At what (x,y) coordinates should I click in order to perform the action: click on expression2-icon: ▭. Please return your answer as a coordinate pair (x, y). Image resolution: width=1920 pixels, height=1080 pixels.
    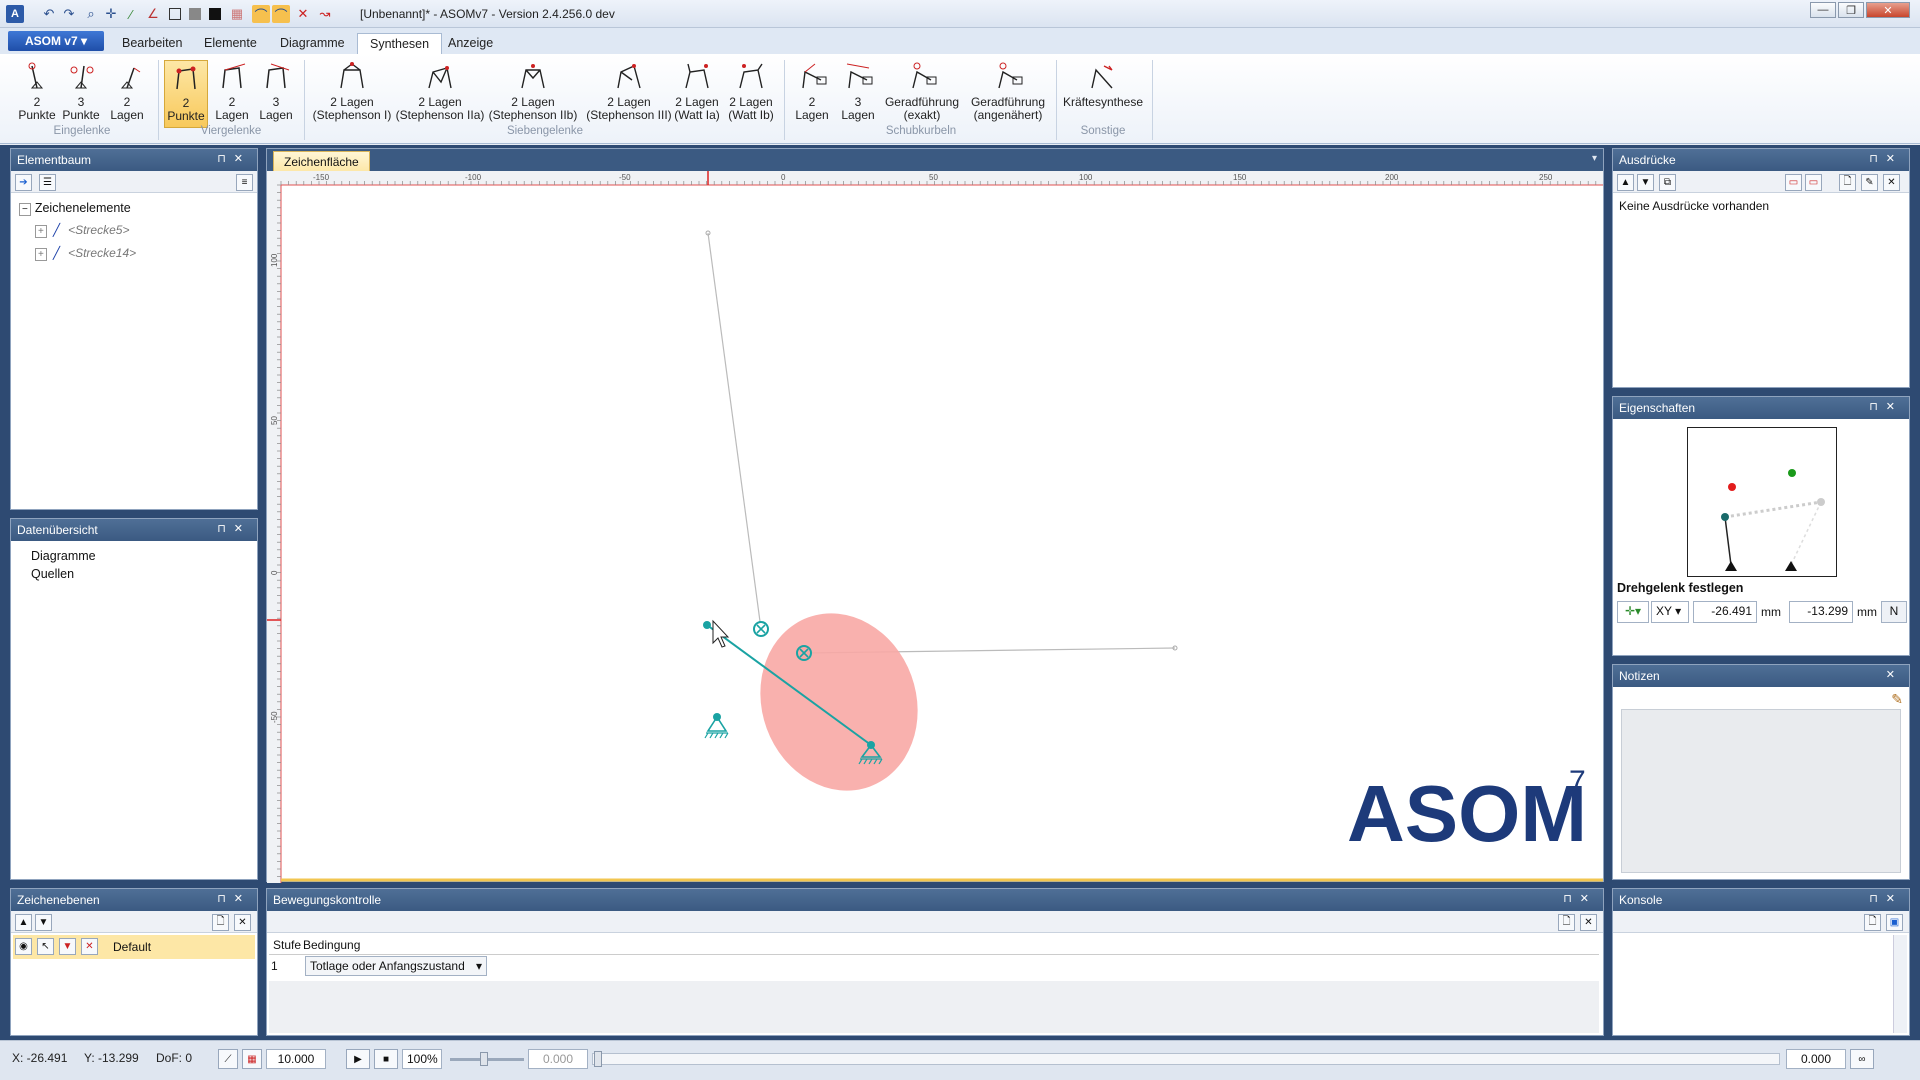
    Looking at the image, I should click on (1813, 182).